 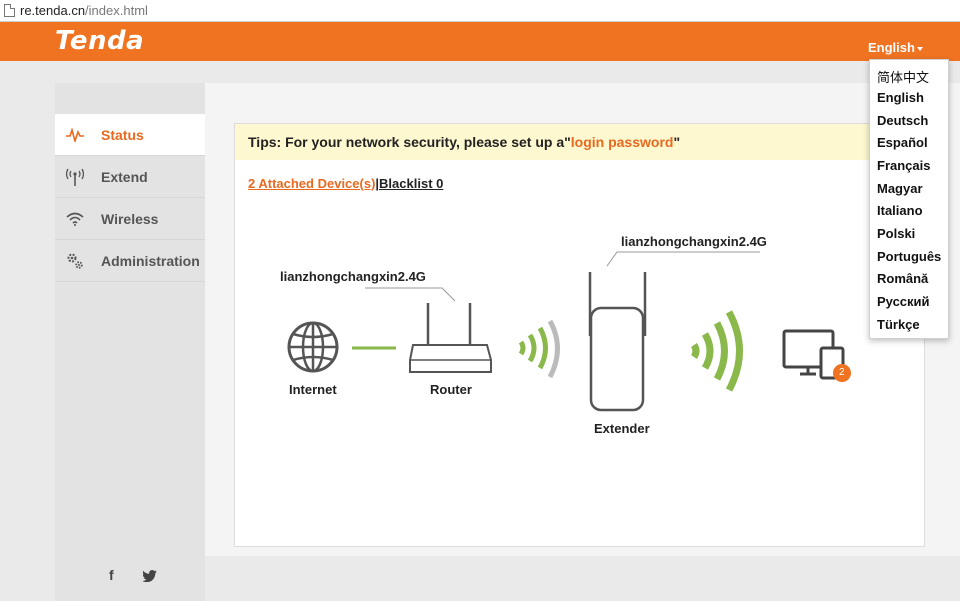 I want to click on language-option: Español, so click(x=902, y=142).